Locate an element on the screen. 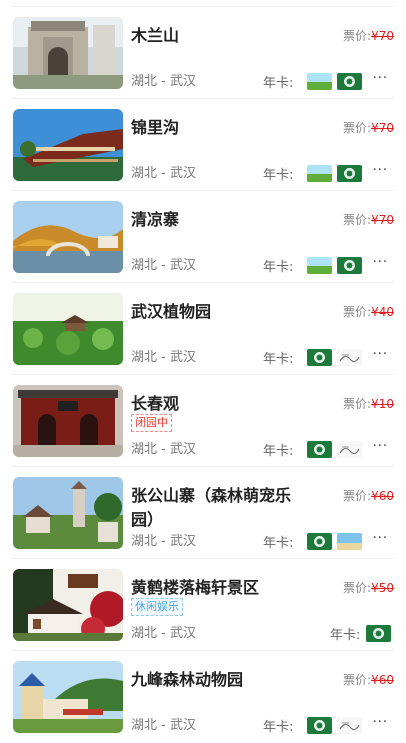 This screenshot has width=406, height=743. category-tag: 休闲娱乐 is located at coordinates (157, 607).